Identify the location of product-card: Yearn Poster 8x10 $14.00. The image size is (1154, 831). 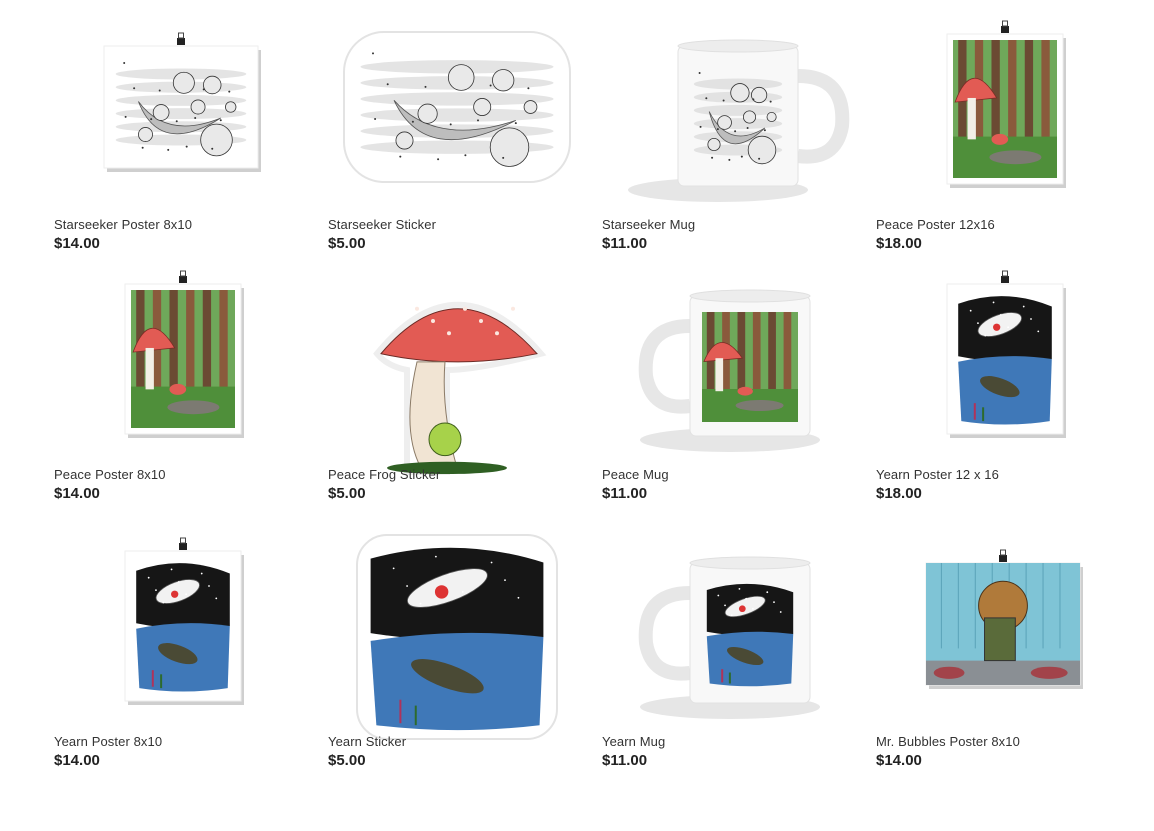
(183, 657).